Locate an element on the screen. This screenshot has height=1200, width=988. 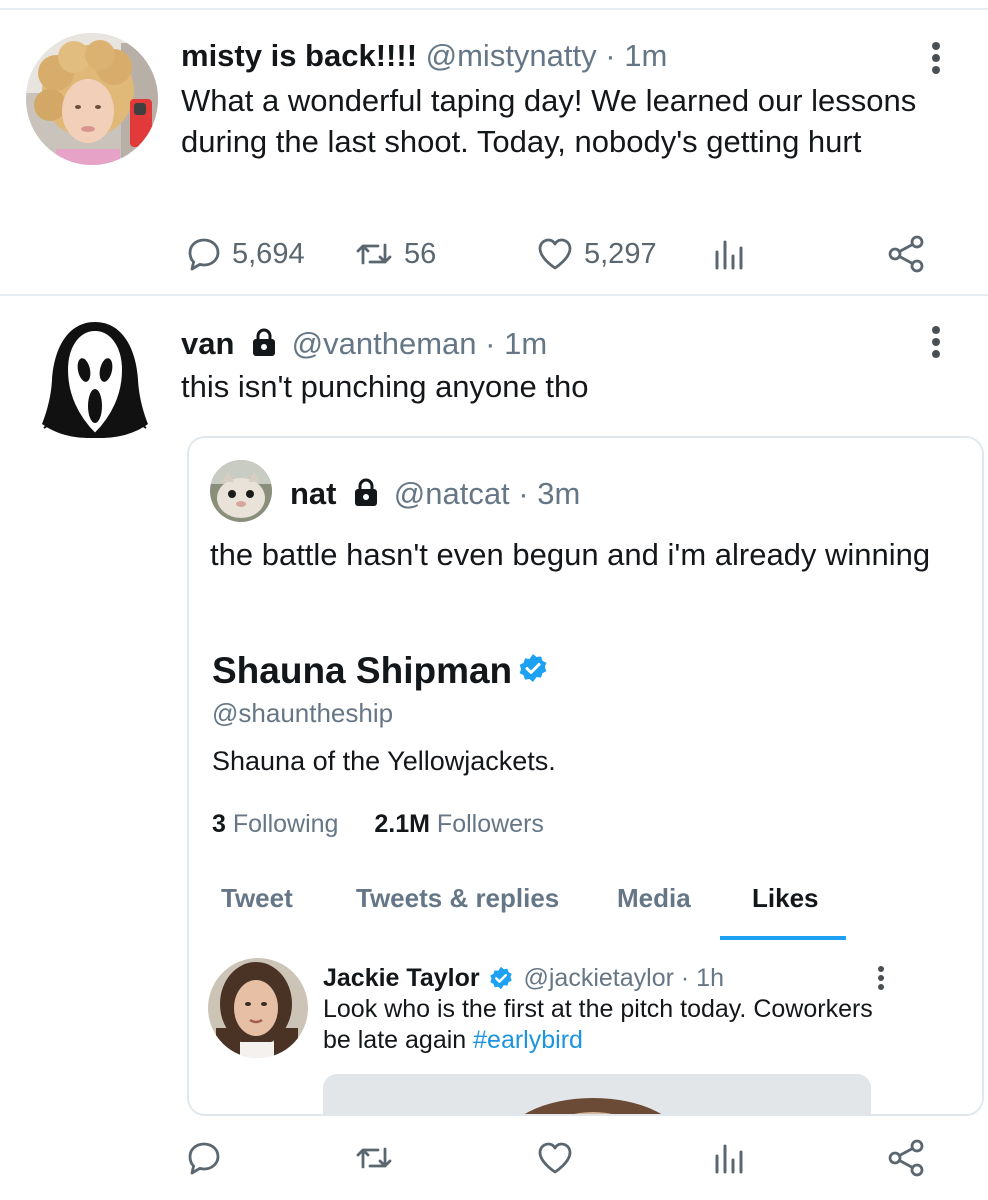
profile-handle: @shauntheship is located at coordinates (303, 713).